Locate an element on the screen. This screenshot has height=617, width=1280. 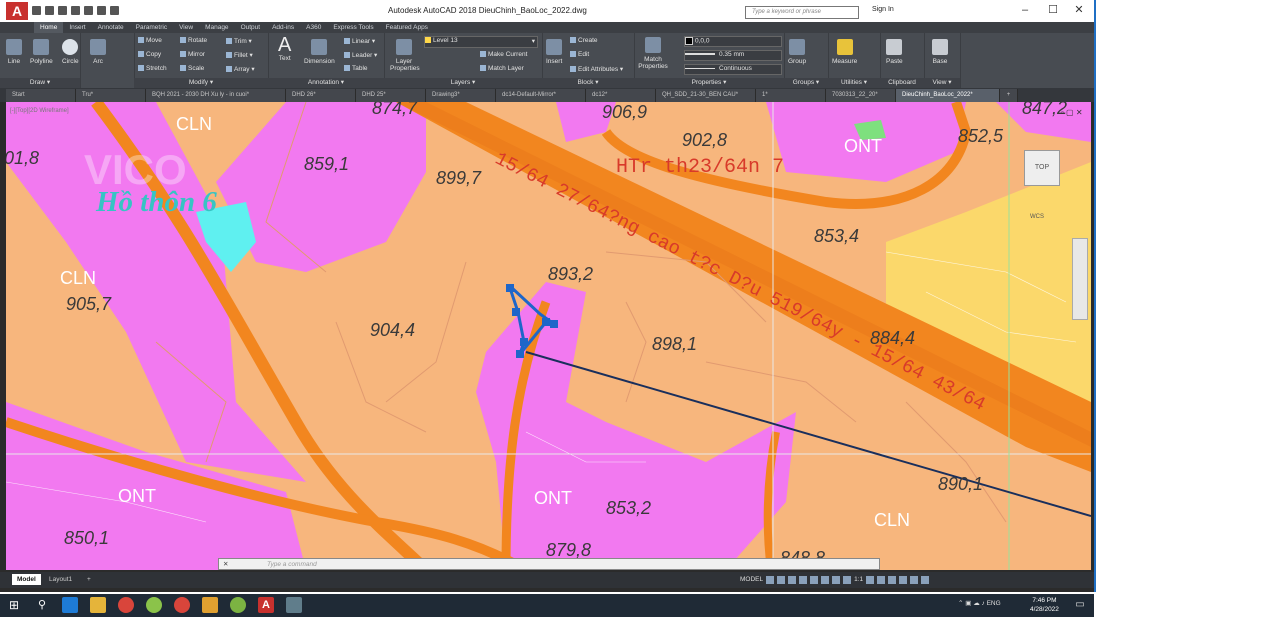
rotate-button: Rotate is located at coordinates (193, 40).